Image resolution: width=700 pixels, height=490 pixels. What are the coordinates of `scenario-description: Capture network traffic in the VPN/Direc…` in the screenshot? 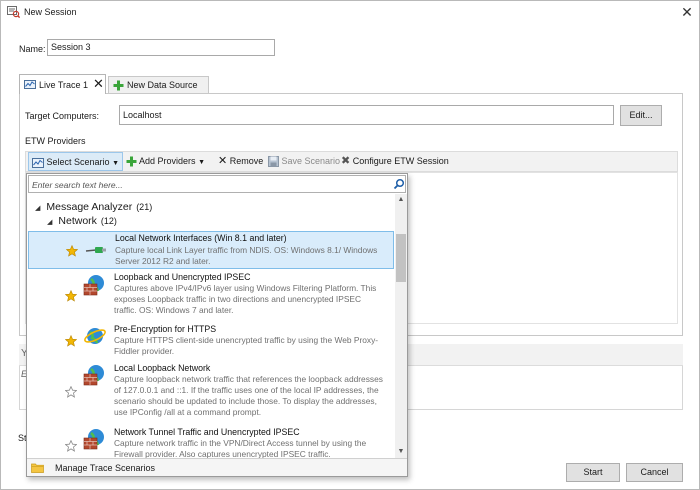 It's located at (240, 448).